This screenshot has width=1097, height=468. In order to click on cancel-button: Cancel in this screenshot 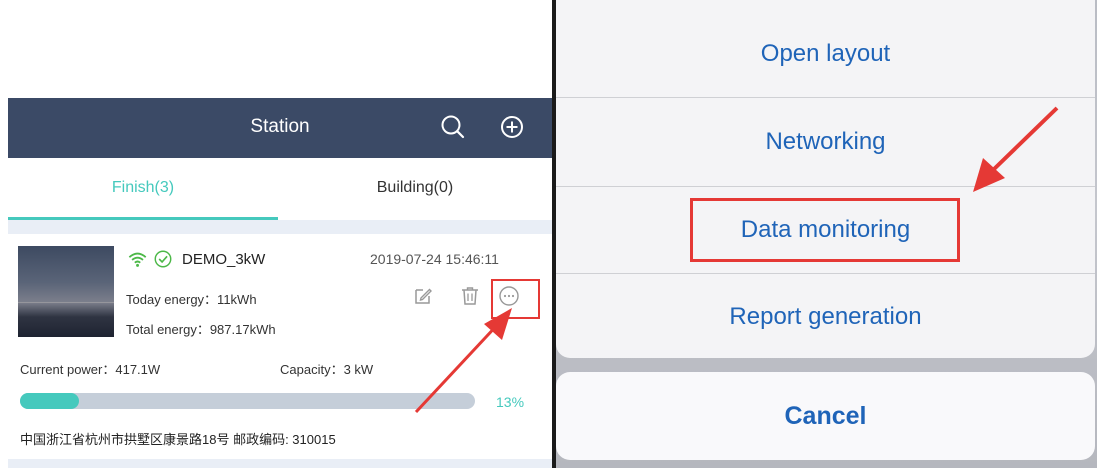, I will do `click(825, 416)`.